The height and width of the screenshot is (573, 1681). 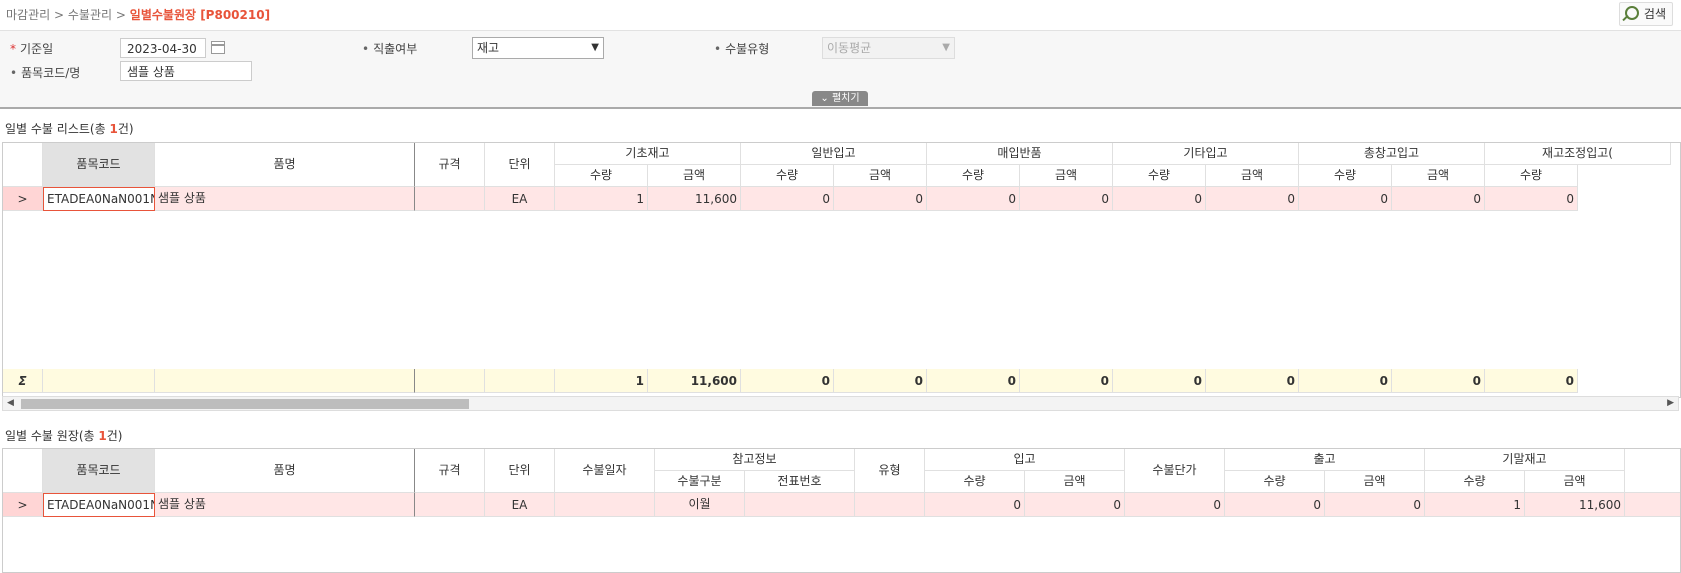 What do you see at coordinates (186, 71) in the screenshot?
I see `item-input: 샘플 상품` at bounding box center [186, 71].